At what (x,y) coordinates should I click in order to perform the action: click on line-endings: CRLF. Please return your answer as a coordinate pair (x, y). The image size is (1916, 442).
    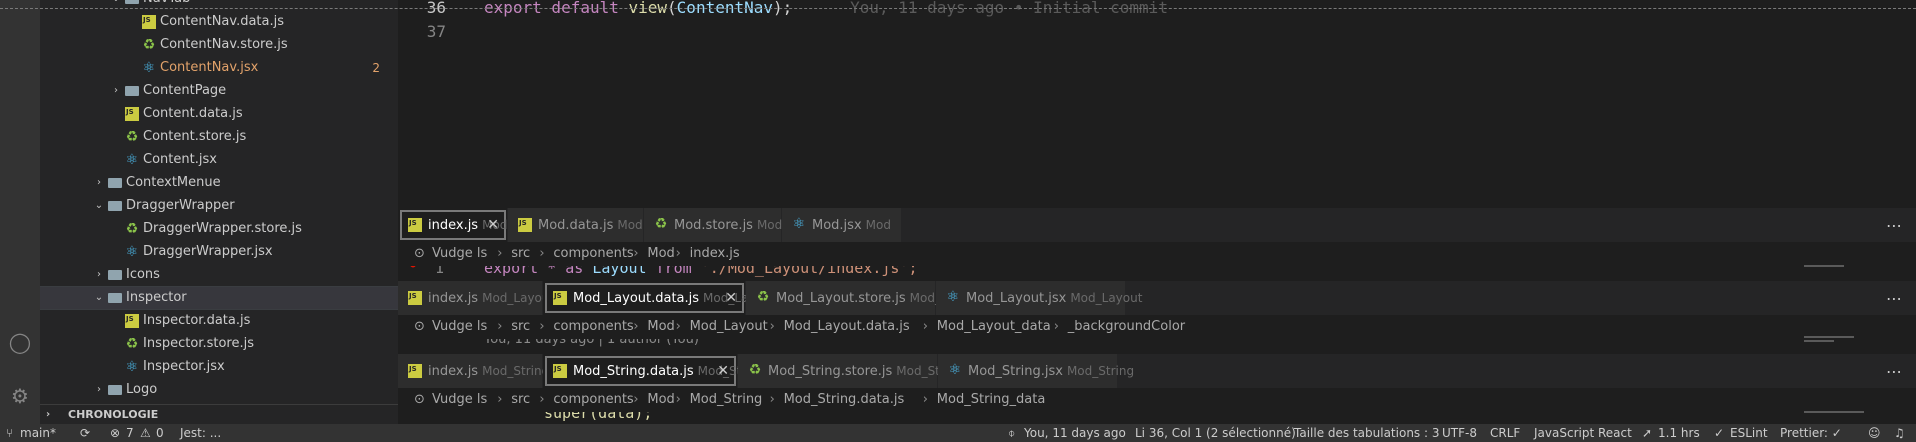
    Looking at the image, I should click on (1505, 433).